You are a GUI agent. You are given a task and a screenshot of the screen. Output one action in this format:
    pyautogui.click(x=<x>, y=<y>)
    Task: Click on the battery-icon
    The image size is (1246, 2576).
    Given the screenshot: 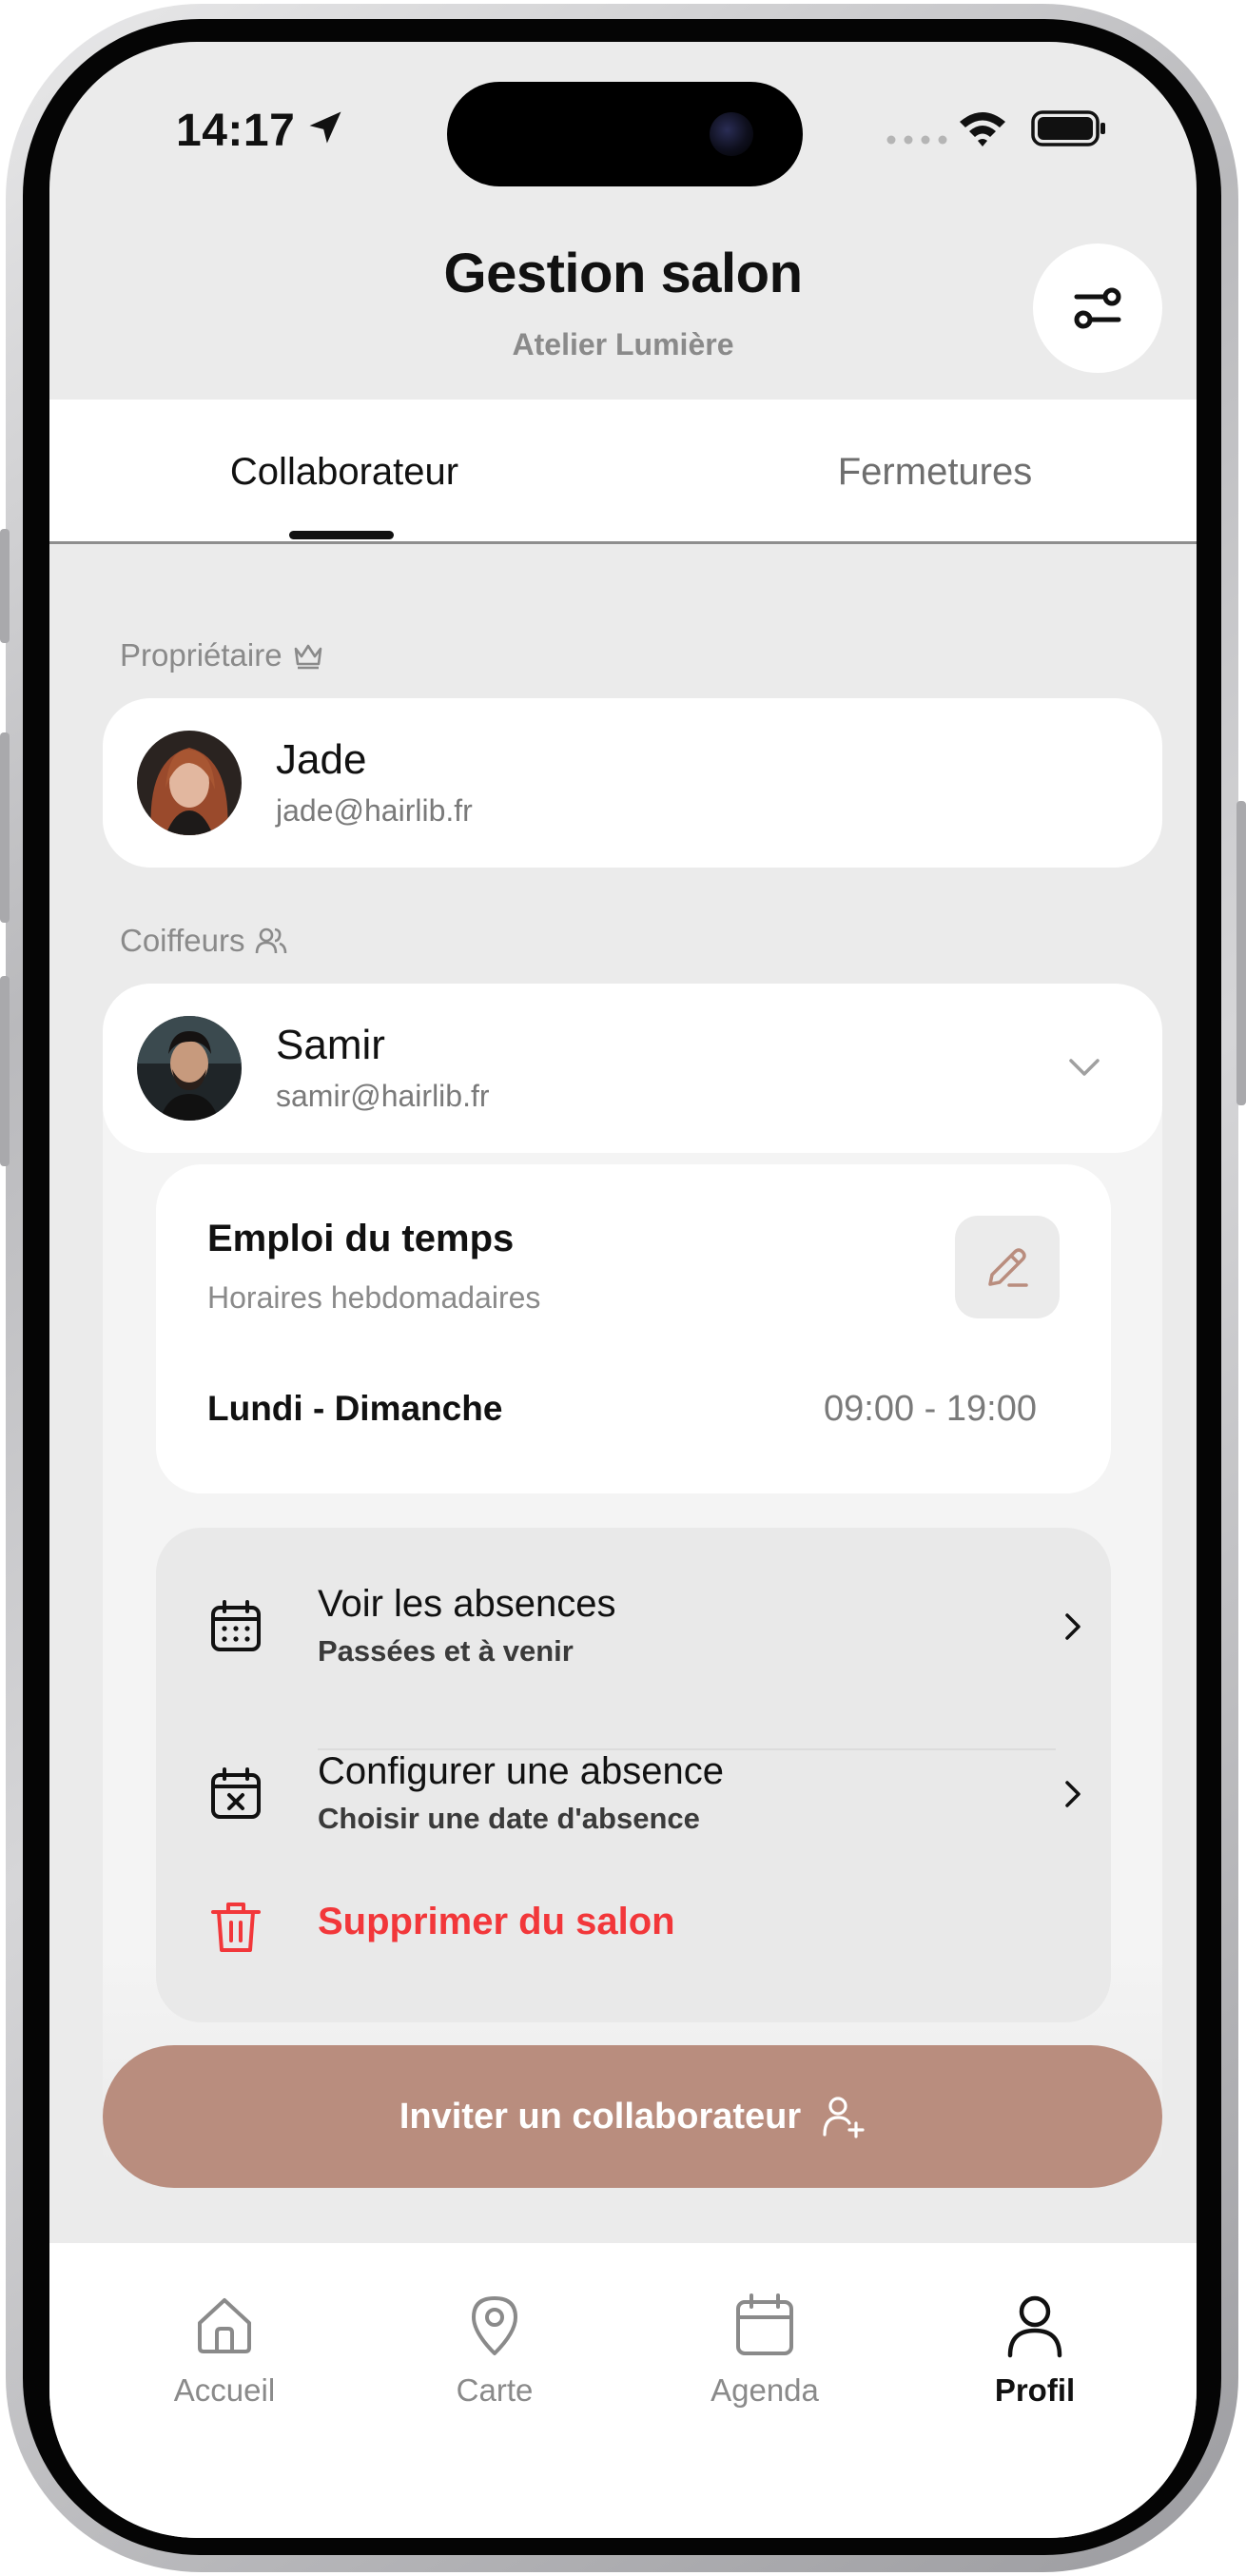 What is the action you would take?
    pyautogui.click(x=1068, y=128)
    